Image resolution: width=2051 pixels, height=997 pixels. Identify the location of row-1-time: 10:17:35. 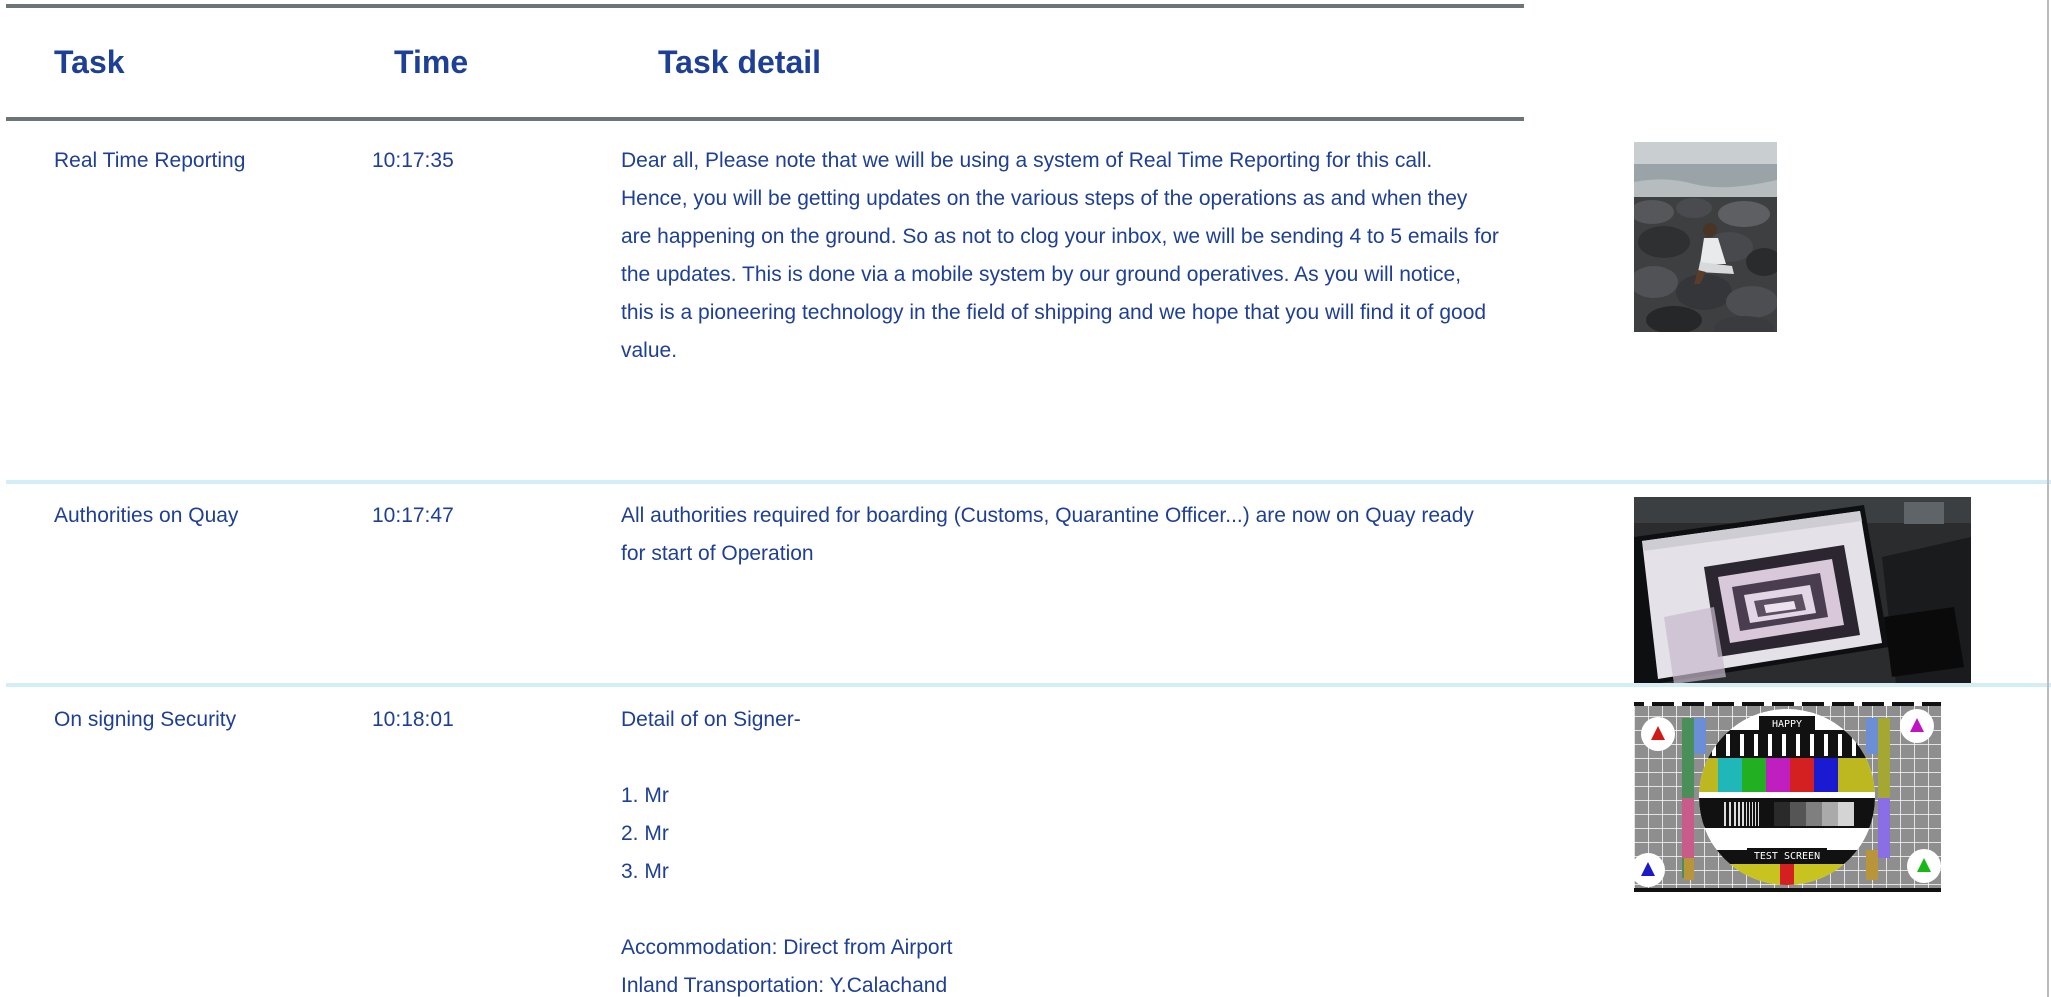
(413, 160).